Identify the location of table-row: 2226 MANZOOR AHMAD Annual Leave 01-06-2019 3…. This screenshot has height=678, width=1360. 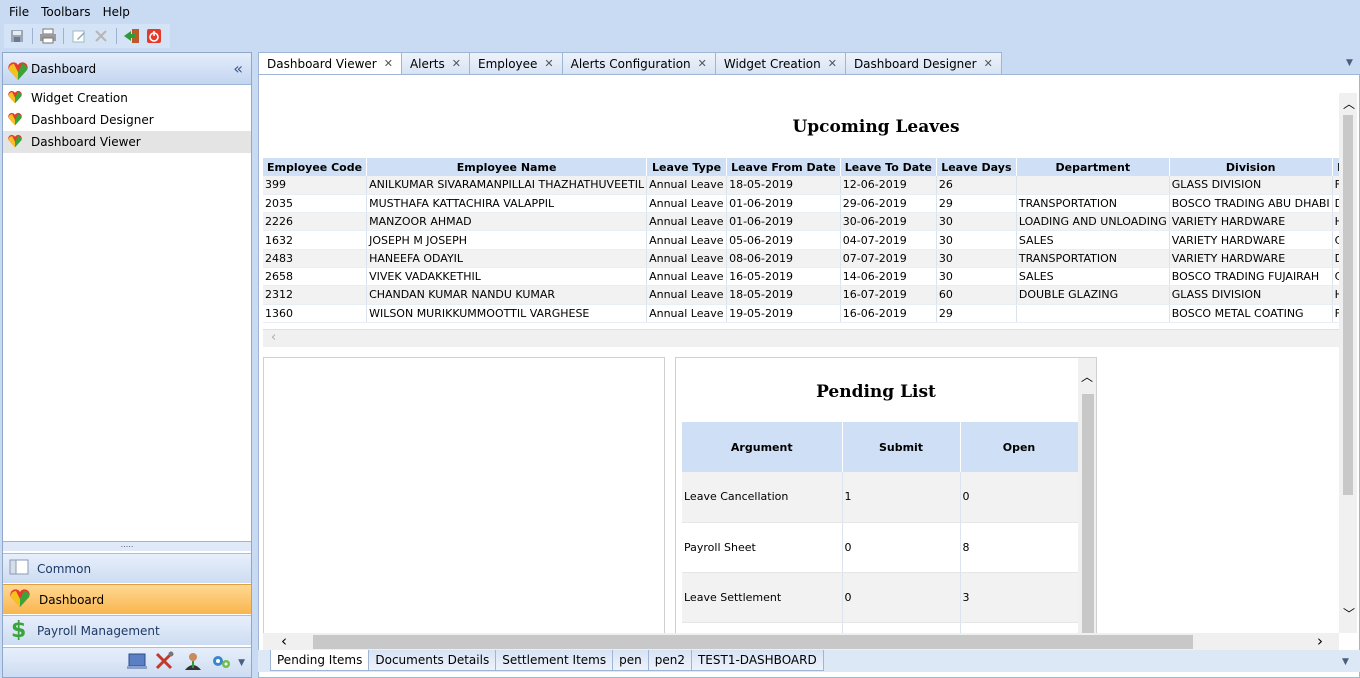
(802, 222).